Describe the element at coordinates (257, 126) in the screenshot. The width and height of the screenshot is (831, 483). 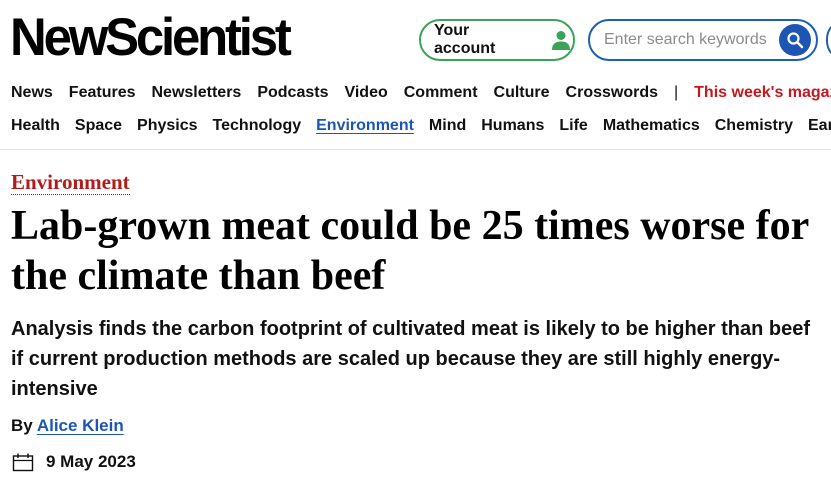
I see `topic-technology: Technology` at that location.